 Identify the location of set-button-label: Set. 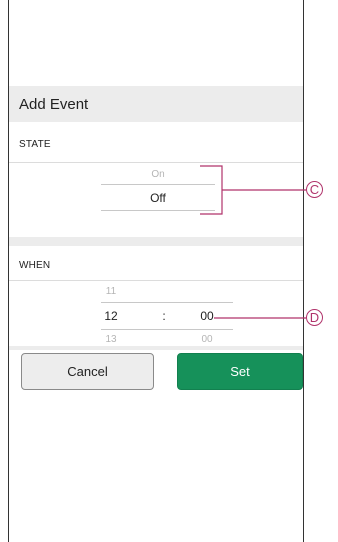
(240, 371).